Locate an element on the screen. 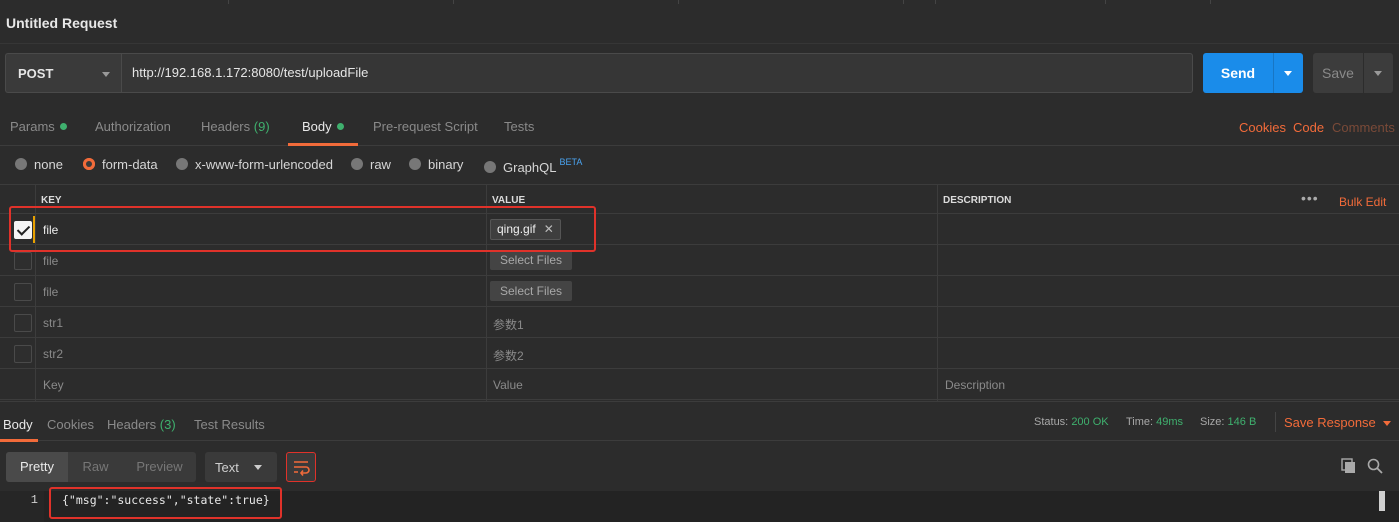  key-cell: str1 is located at coordinates (53, 323).